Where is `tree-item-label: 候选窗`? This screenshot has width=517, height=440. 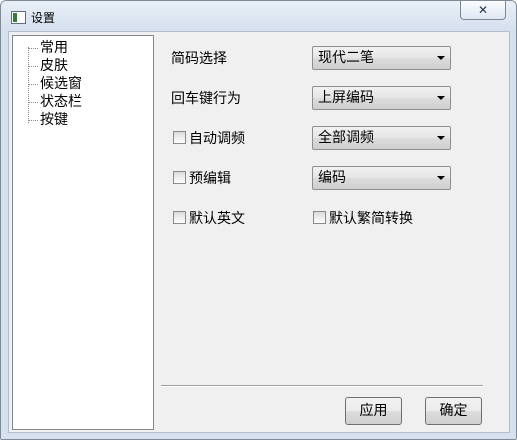 tree-item-label: 候选窗 is located at coordinates (61, 84).